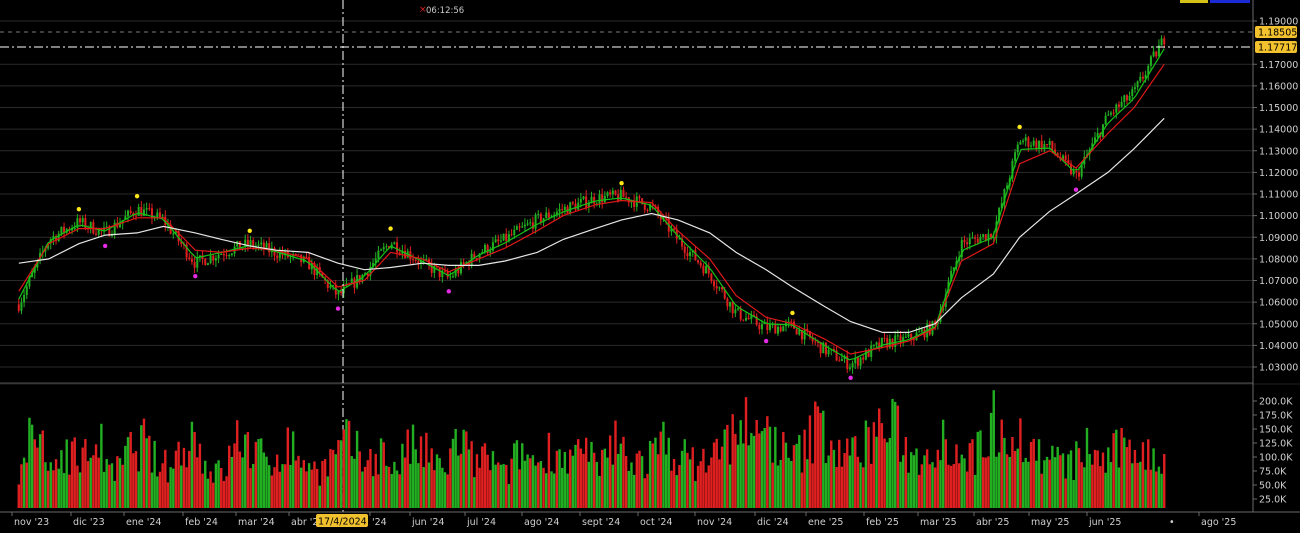  Describe the element at coordinates (1277, 48) in the screenshot. I see `crosshair-price-value: 1.17717` at that location.